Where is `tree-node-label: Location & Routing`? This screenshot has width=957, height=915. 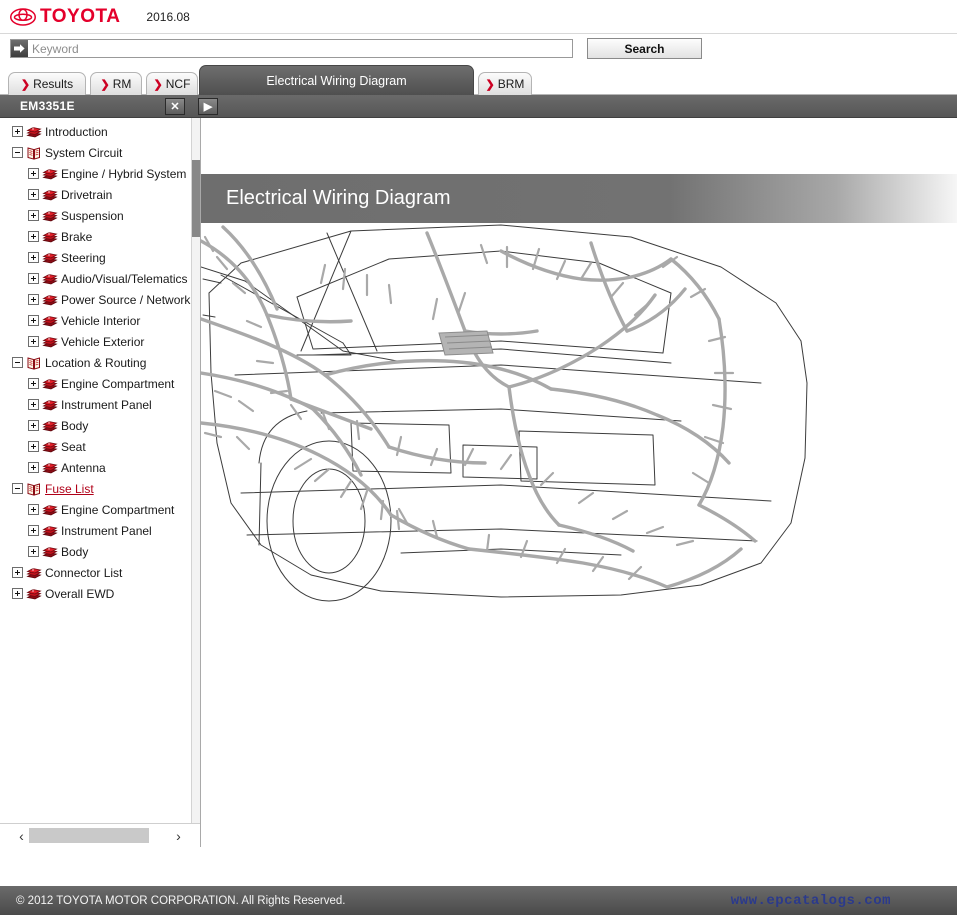 tree-node-label: Location & Routing is located at coordinates (96, 362).